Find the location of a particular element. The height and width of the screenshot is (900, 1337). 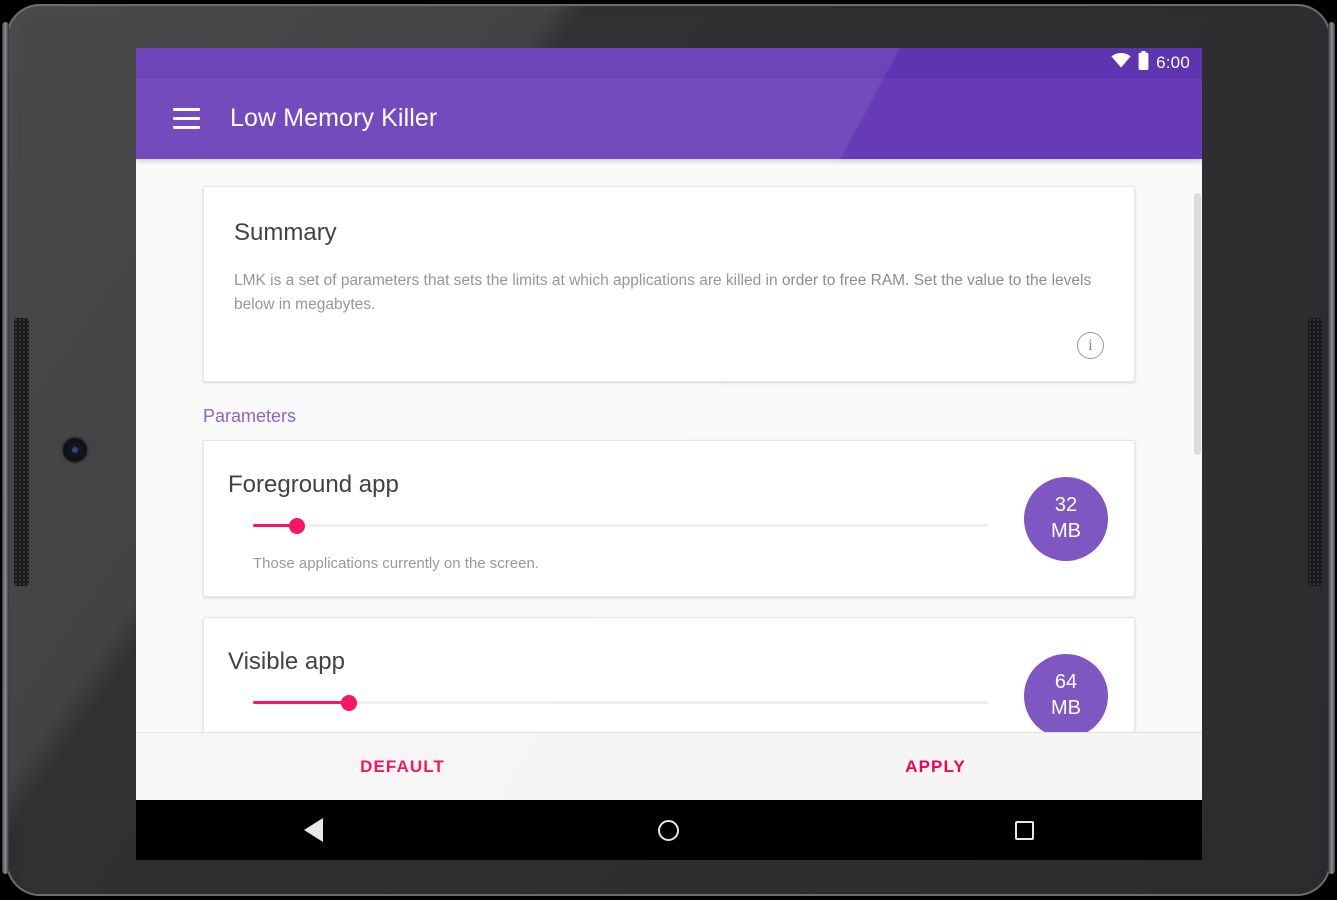

info-icon: i is located at coordinates (1090, 346).